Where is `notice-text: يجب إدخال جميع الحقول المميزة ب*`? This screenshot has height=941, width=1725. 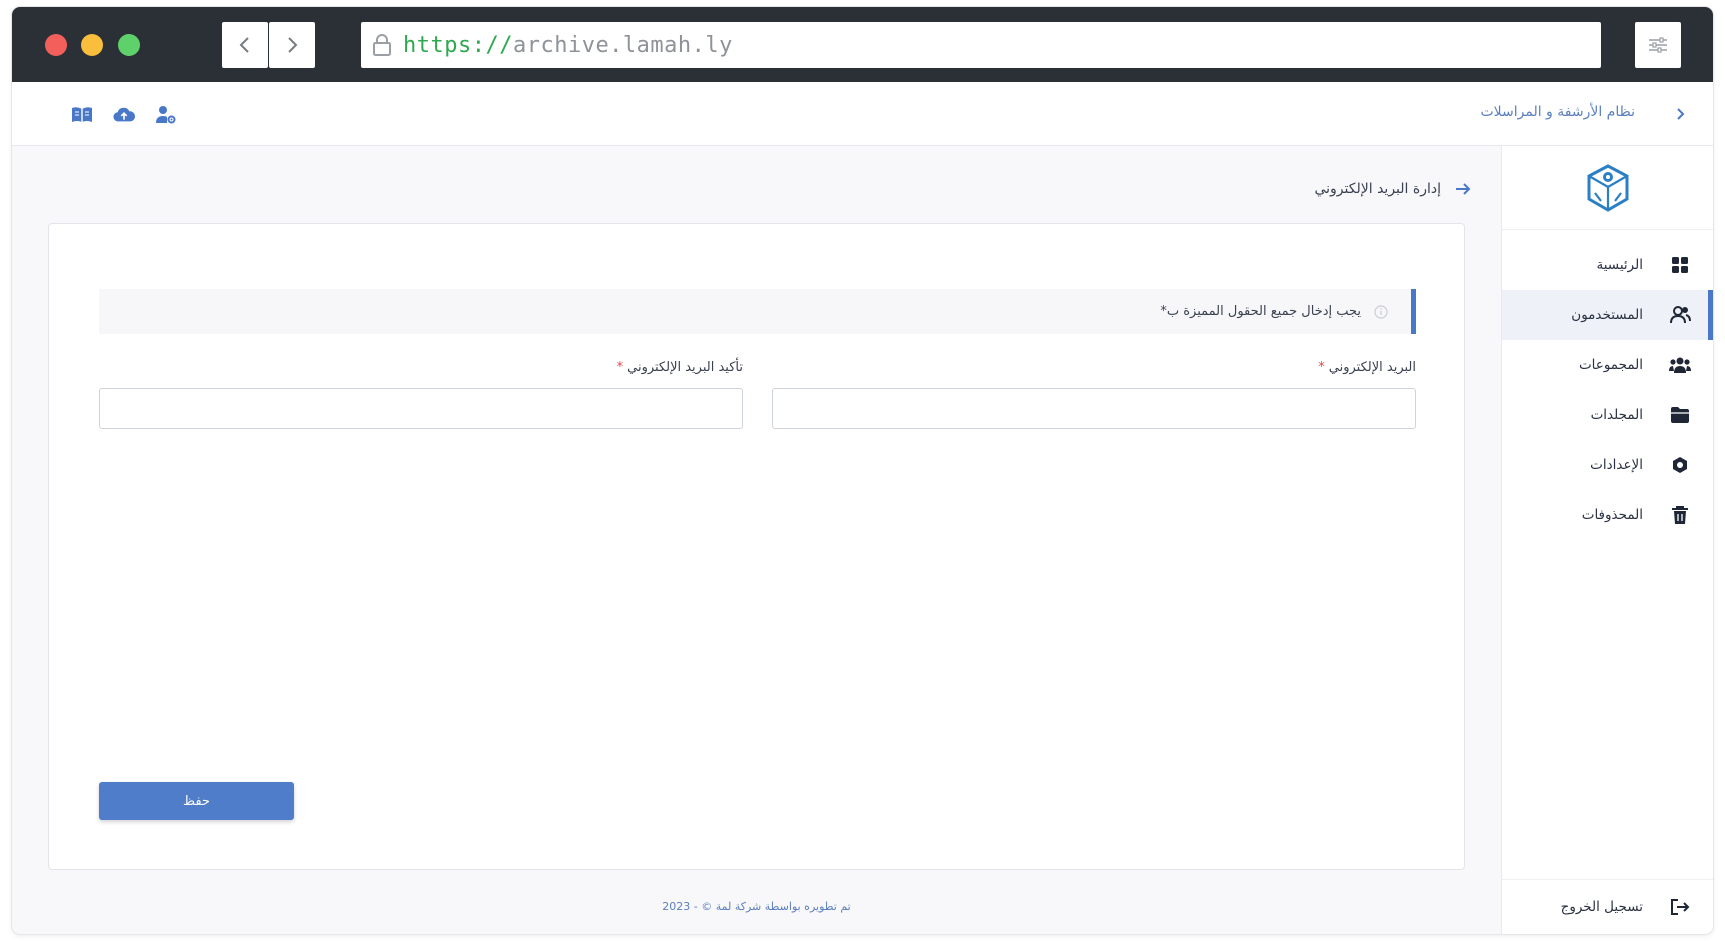 notice-text: يجب إدخال جميع الحقول المميزة ب* is located at coordinates (1260, 311).